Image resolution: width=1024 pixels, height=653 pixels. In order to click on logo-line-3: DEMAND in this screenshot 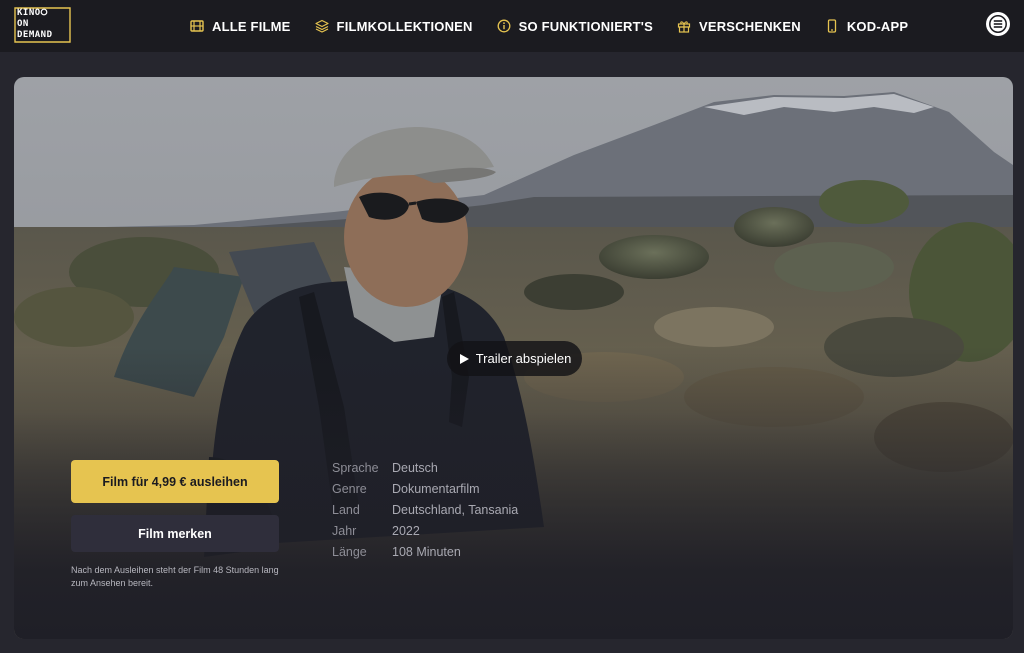, I will do `click(35, 35)`.